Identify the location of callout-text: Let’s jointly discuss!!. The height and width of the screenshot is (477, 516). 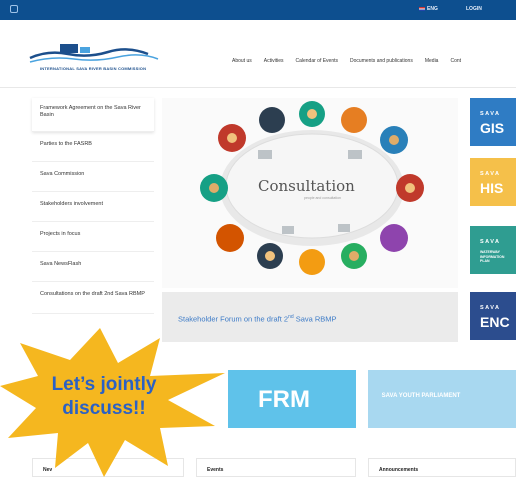
(104, 397).